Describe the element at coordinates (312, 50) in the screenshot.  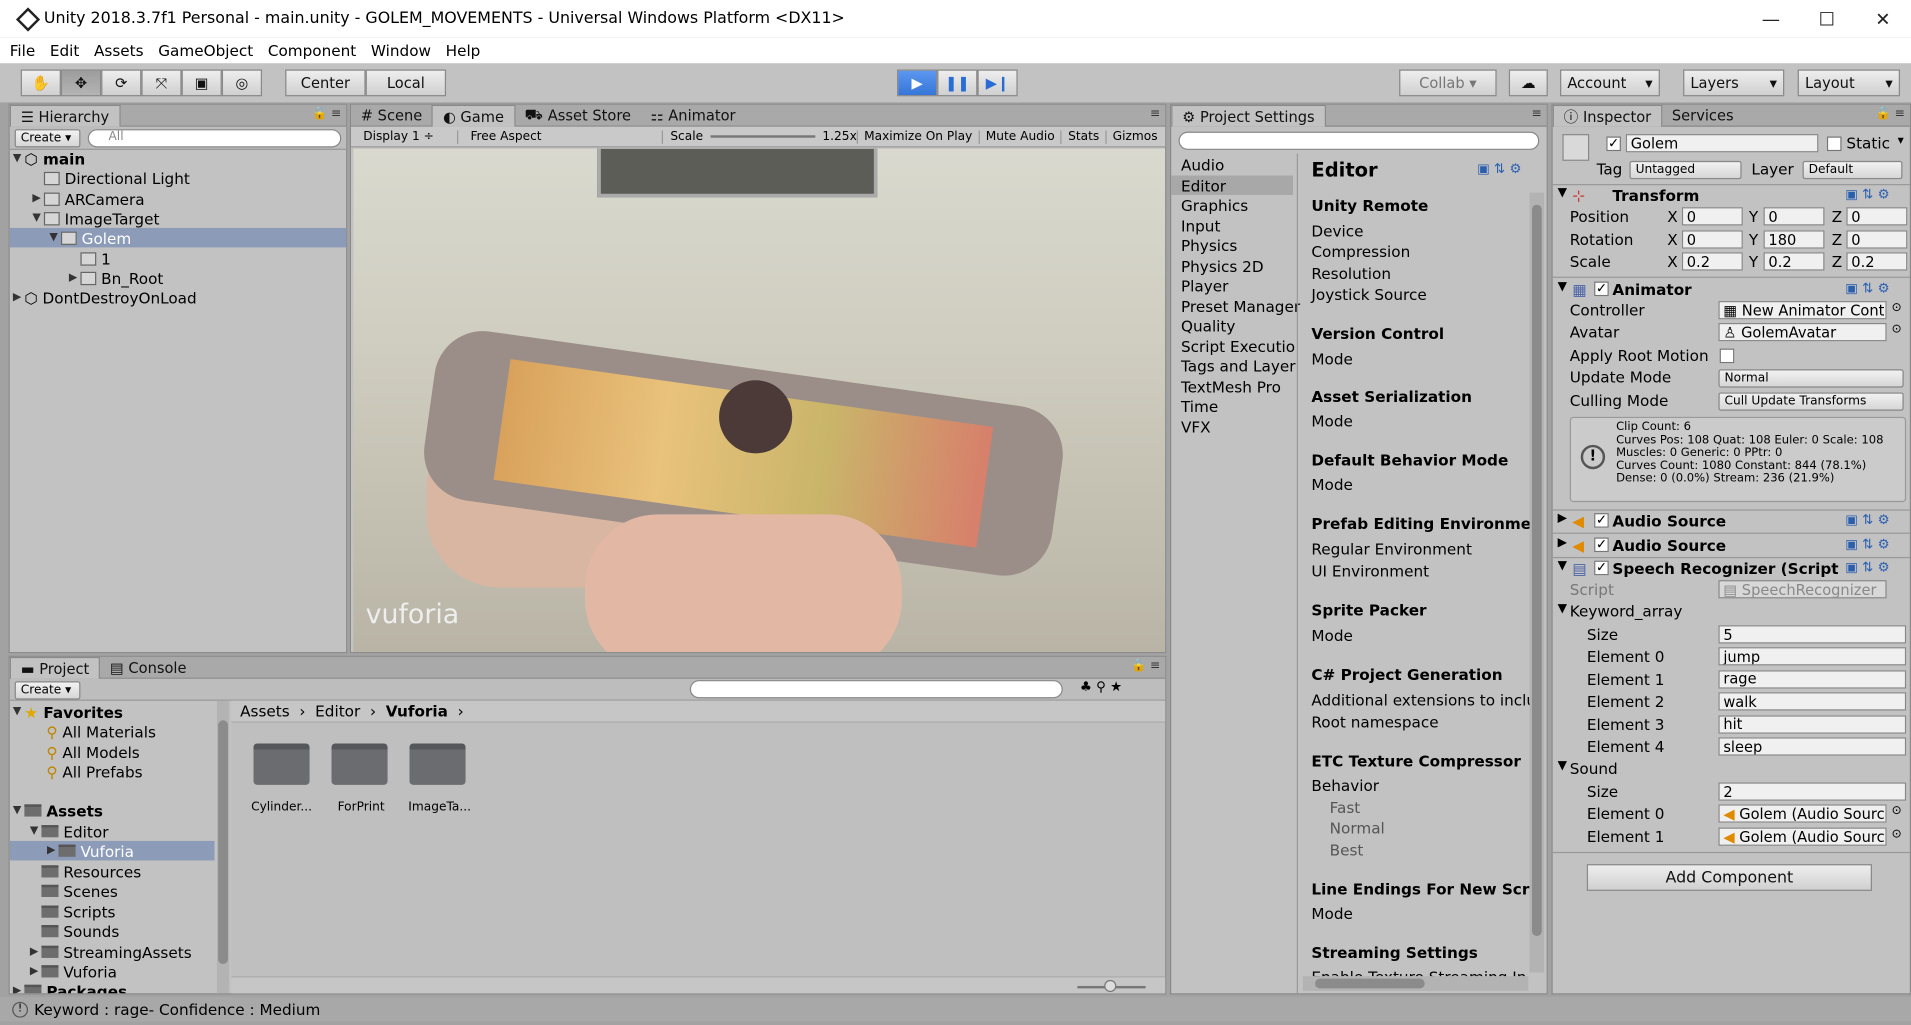
I see `menu-component: Component` at that location.